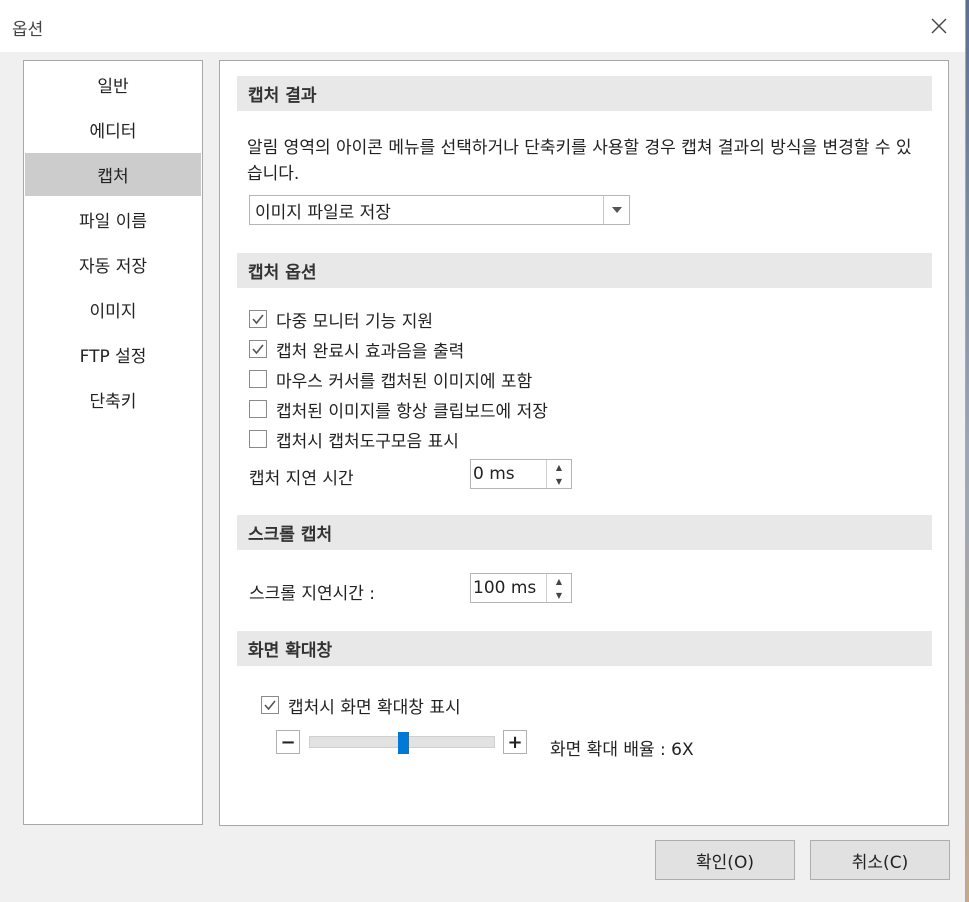  I want to click on sidebar-item-label: 에디터, so click(113, 132).